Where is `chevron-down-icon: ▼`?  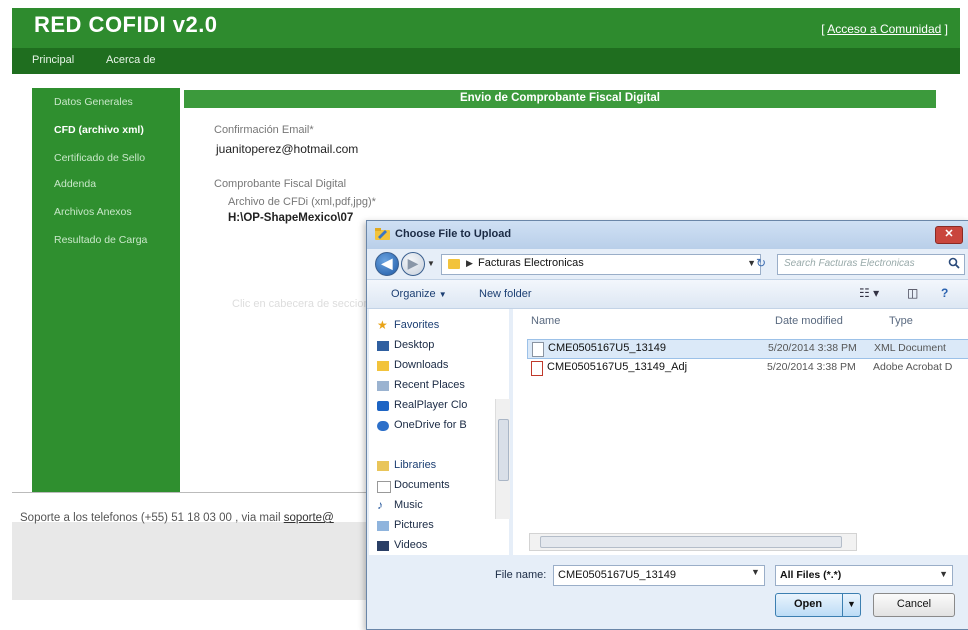 chevron-down-icon: ▼ is located at coordinates (442, 294).